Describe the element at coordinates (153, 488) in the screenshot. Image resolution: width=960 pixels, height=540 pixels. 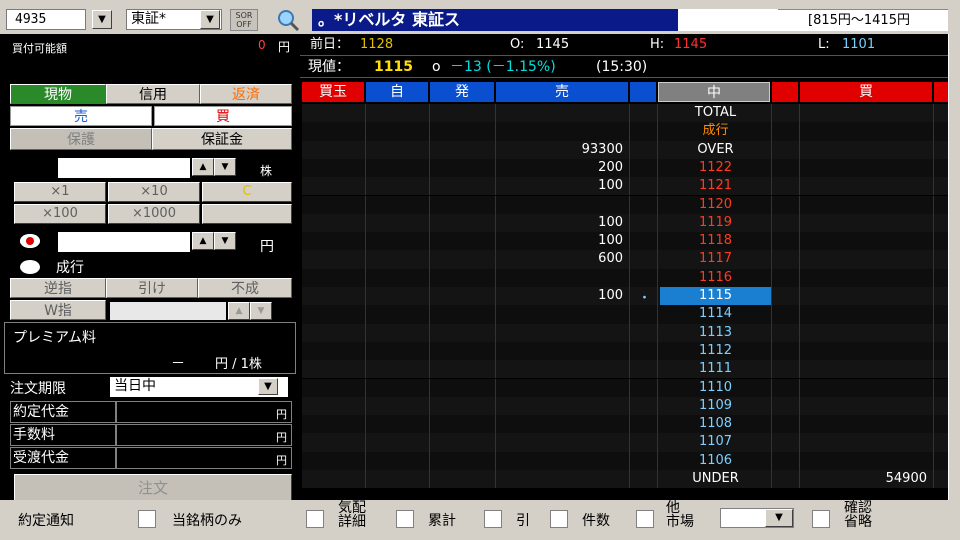
I see `submit-order-button: 注文` at that location.